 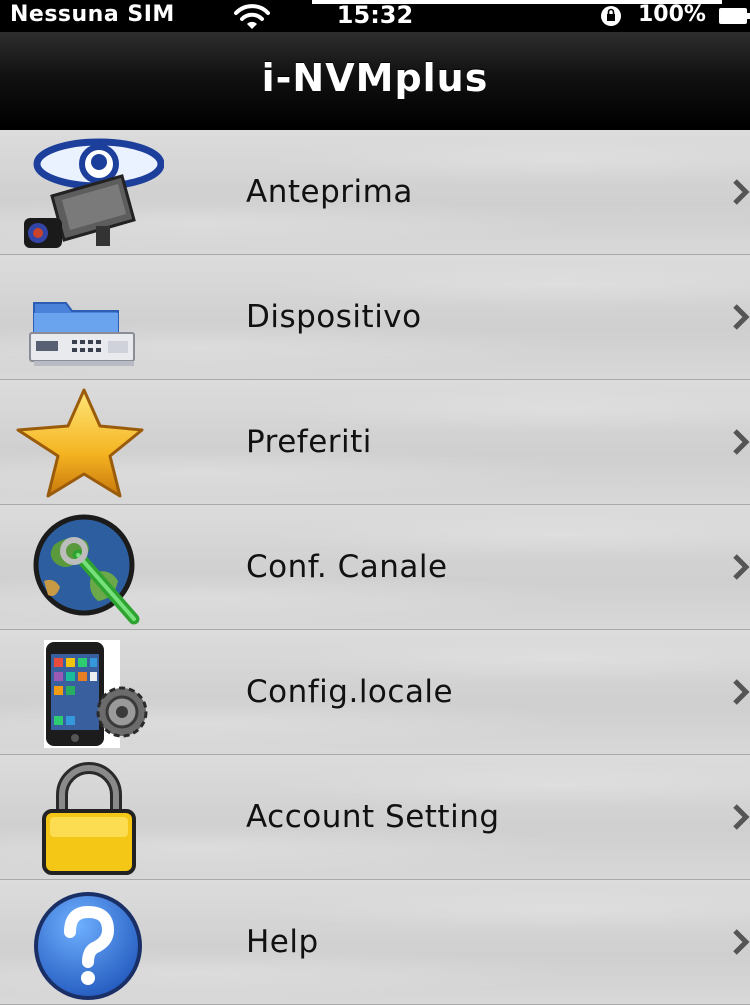 I want to click on menu-item-label: Dispositivo, so click(x=334, y=317).